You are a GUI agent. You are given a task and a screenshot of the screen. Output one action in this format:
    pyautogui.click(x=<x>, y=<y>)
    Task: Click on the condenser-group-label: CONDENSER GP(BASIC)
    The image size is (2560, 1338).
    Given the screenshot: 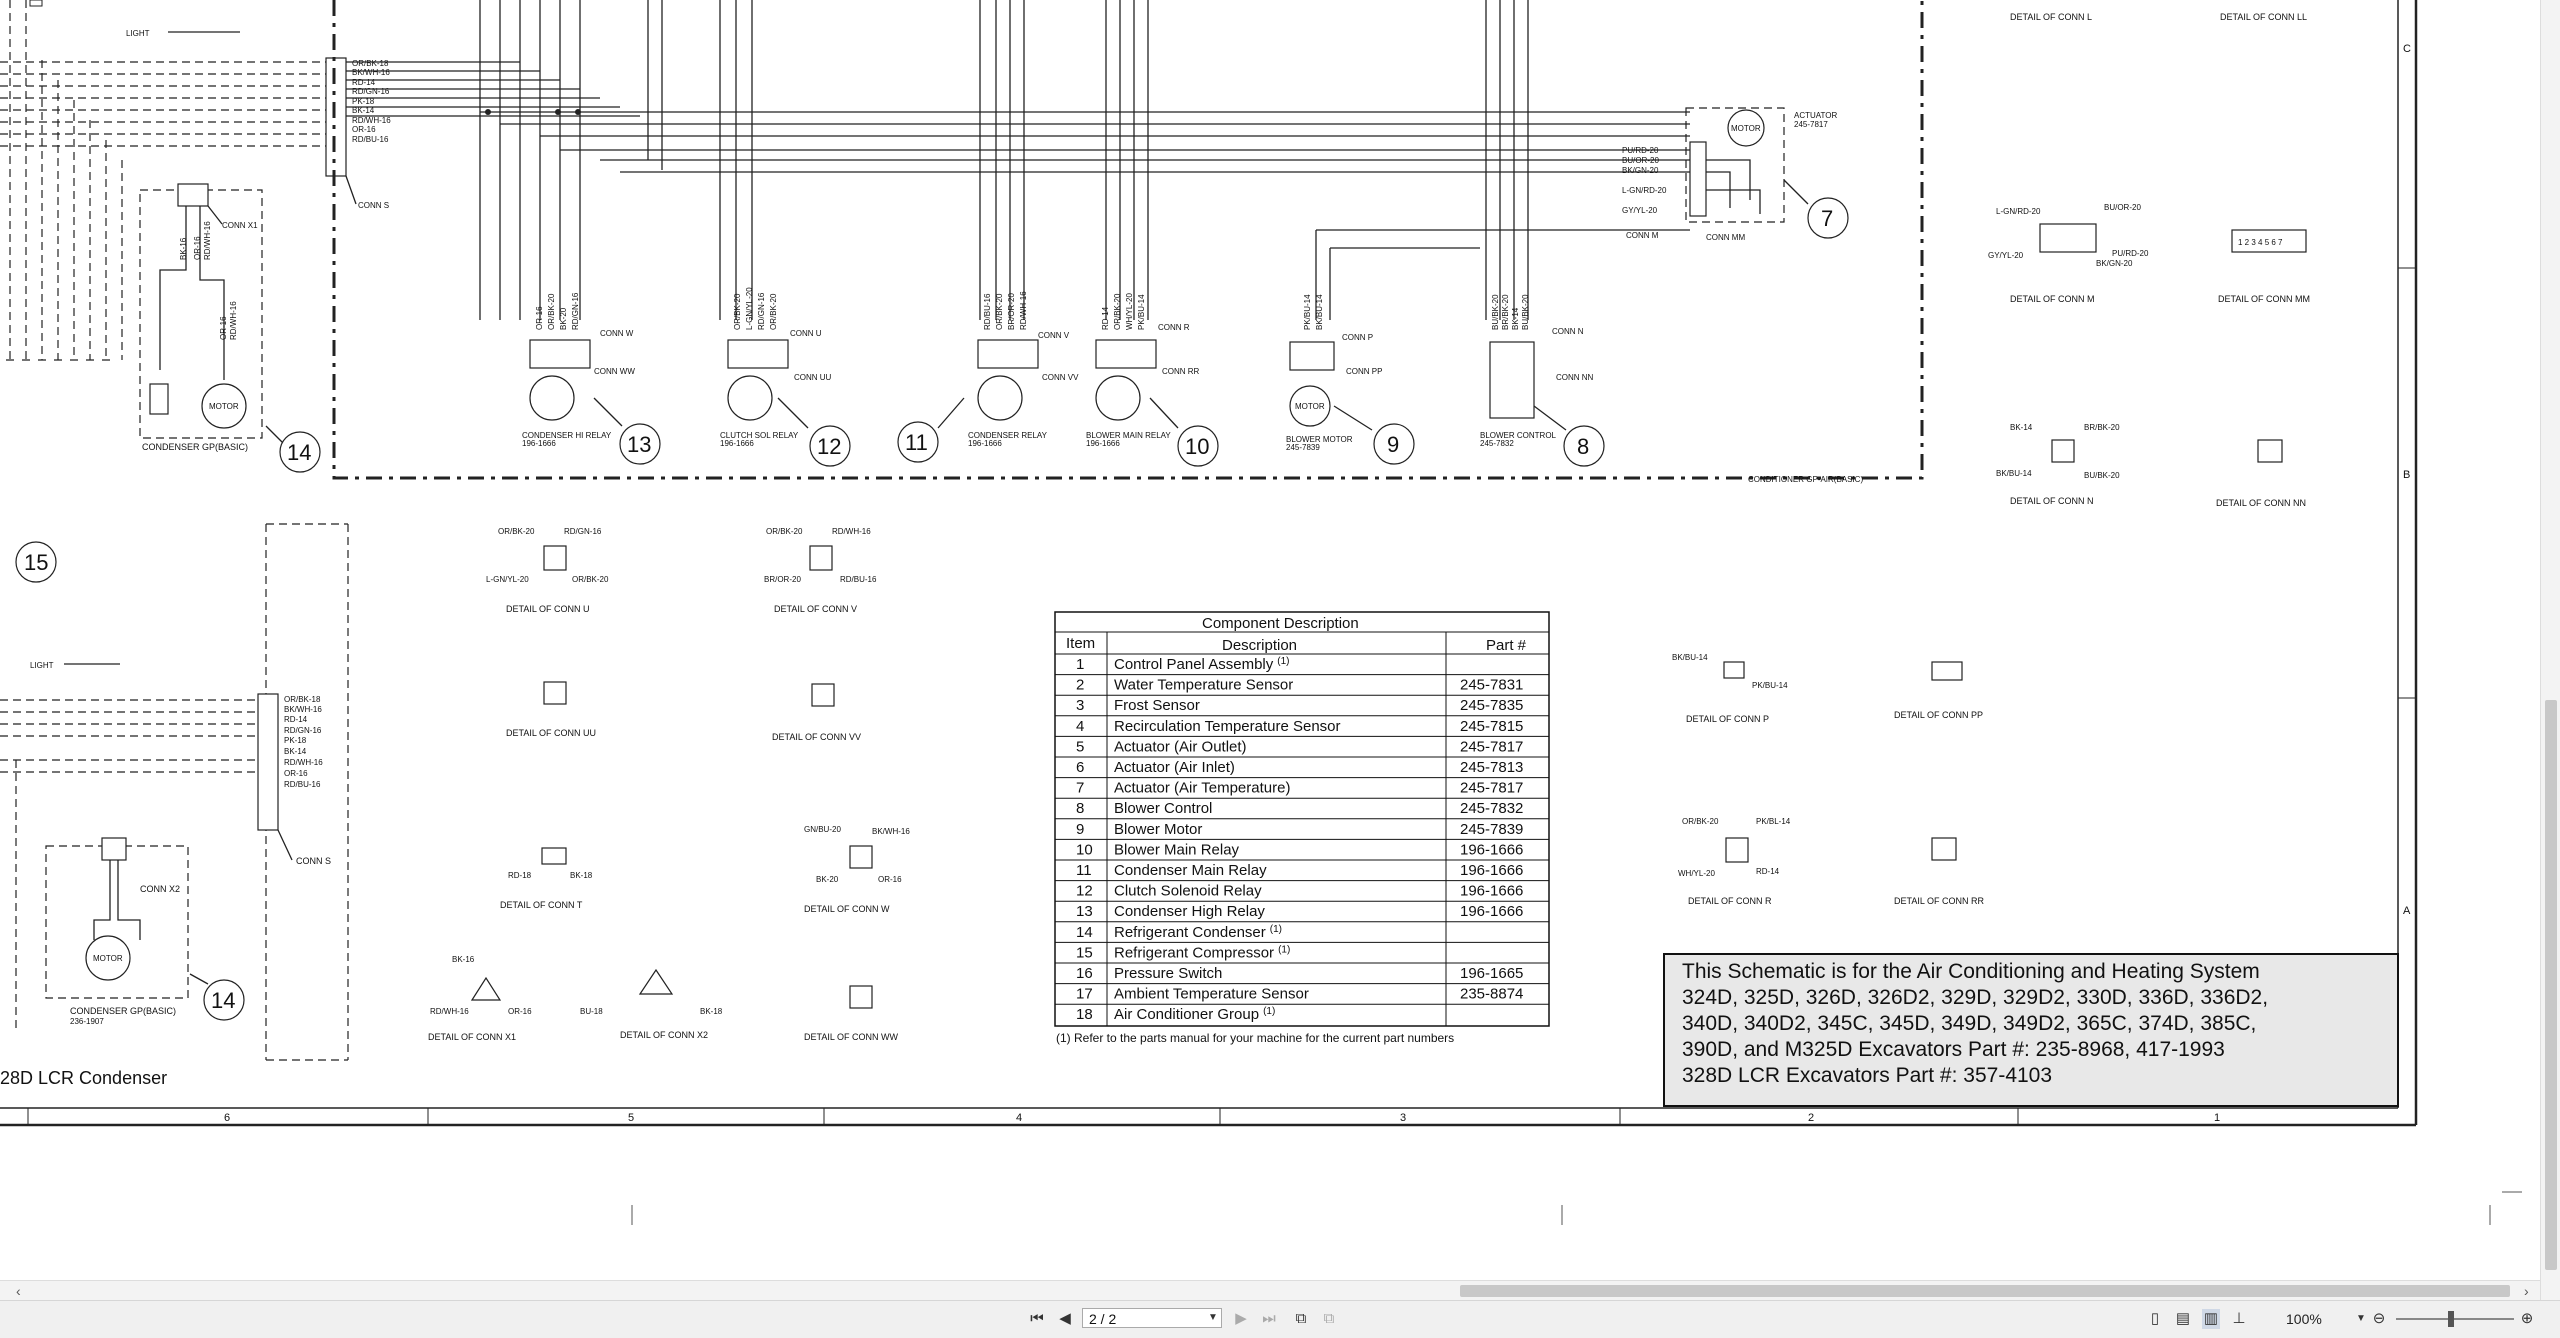 What is the action you would take?
    pyautogui.click(x=195, y=447)
    